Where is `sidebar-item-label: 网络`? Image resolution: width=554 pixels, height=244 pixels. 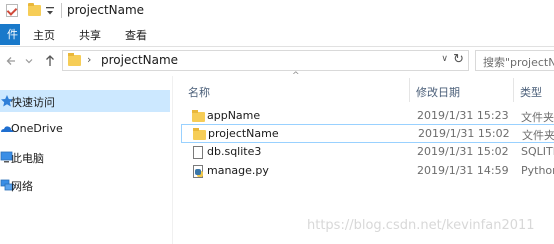 sidebar-item-label: 网络 is located at coordinates (22, 186).